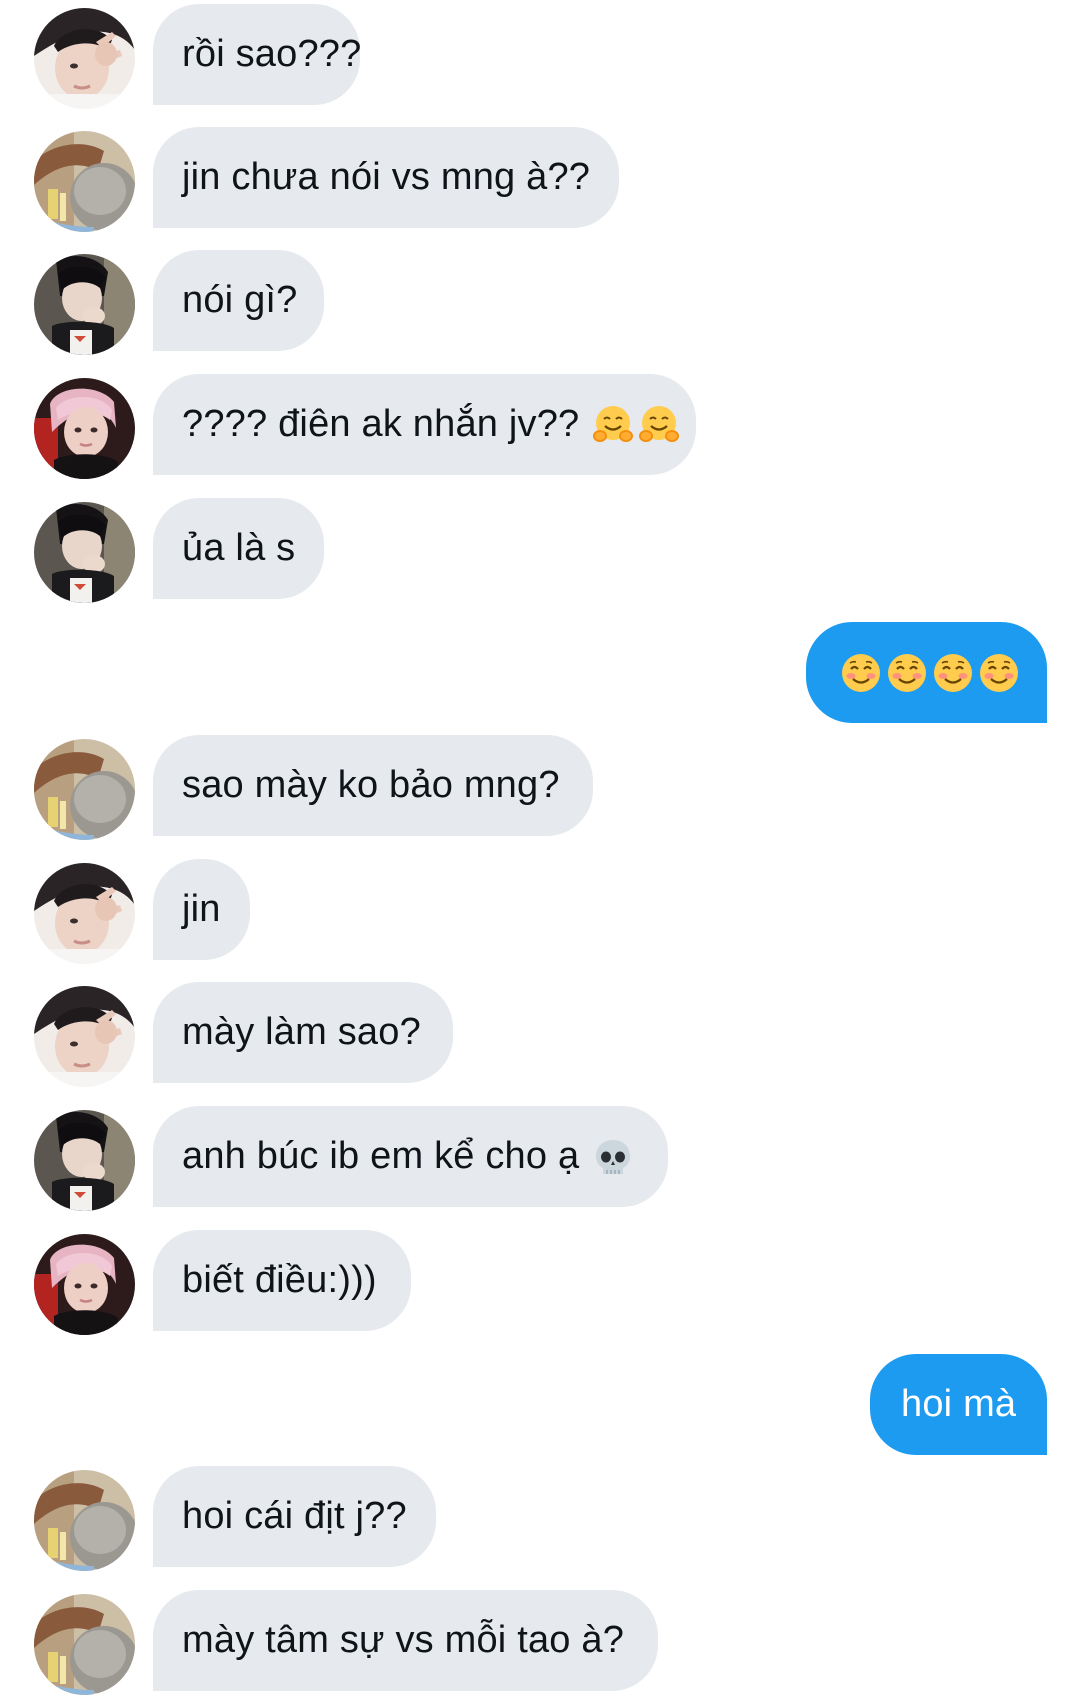 This screenshot has height=1695, width=1080. I want to click on message-row: ???? điên ak nhắn jv??, so click(540, 426).